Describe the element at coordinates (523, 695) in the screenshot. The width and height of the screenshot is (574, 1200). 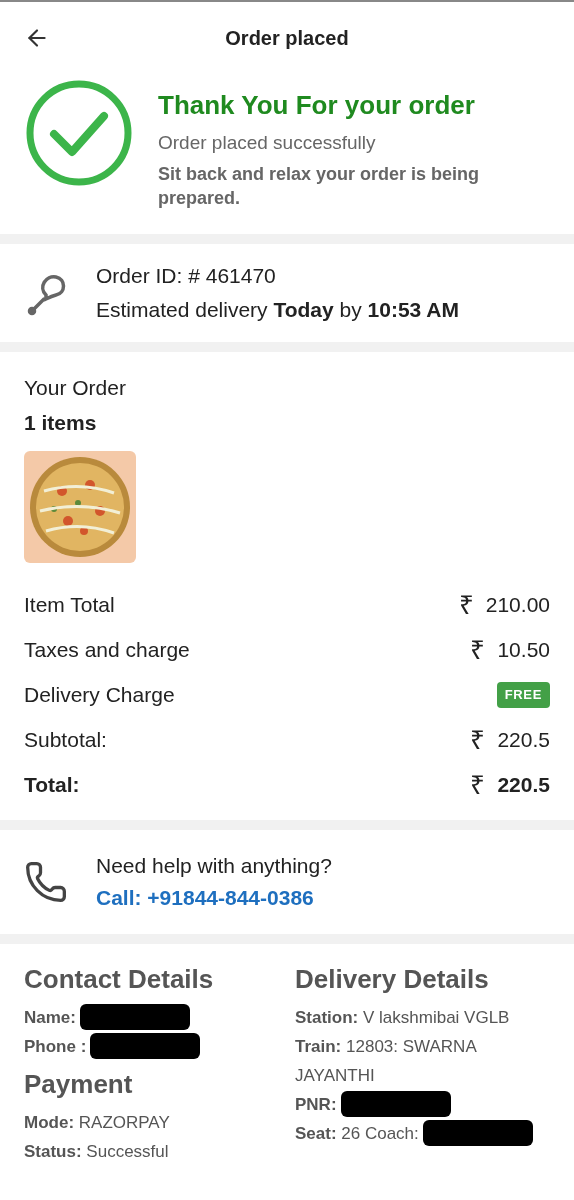
I see `free-badge: FREE` at that location.